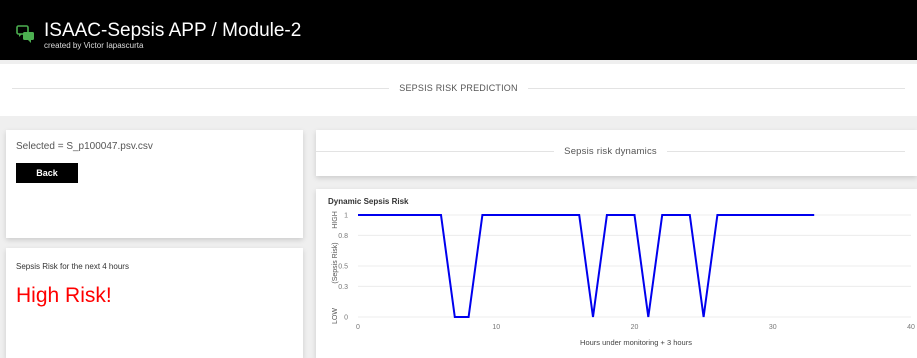 Image resolution: width=917 pixels, height=358 pixels. I want to click on x-tick-label: 0, so click(358, 327).